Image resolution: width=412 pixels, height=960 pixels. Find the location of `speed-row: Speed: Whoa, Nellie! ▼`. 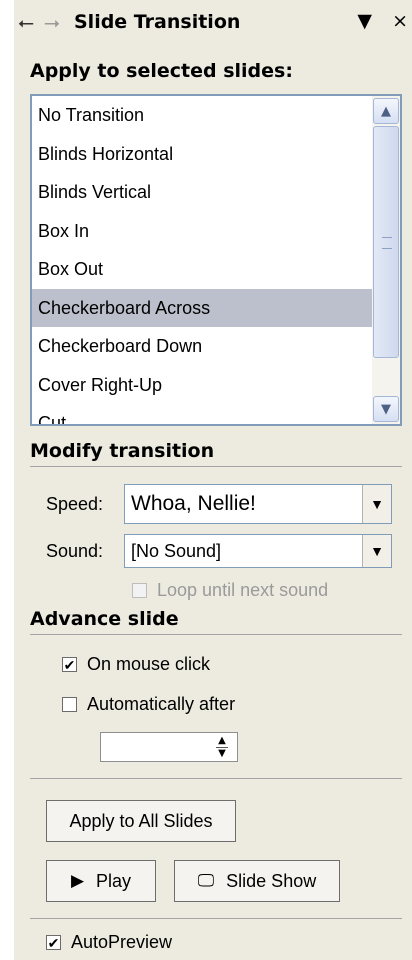

speed-row: Speed: Whoa, Nellie! ▼ is located at coordinates (219, 504).